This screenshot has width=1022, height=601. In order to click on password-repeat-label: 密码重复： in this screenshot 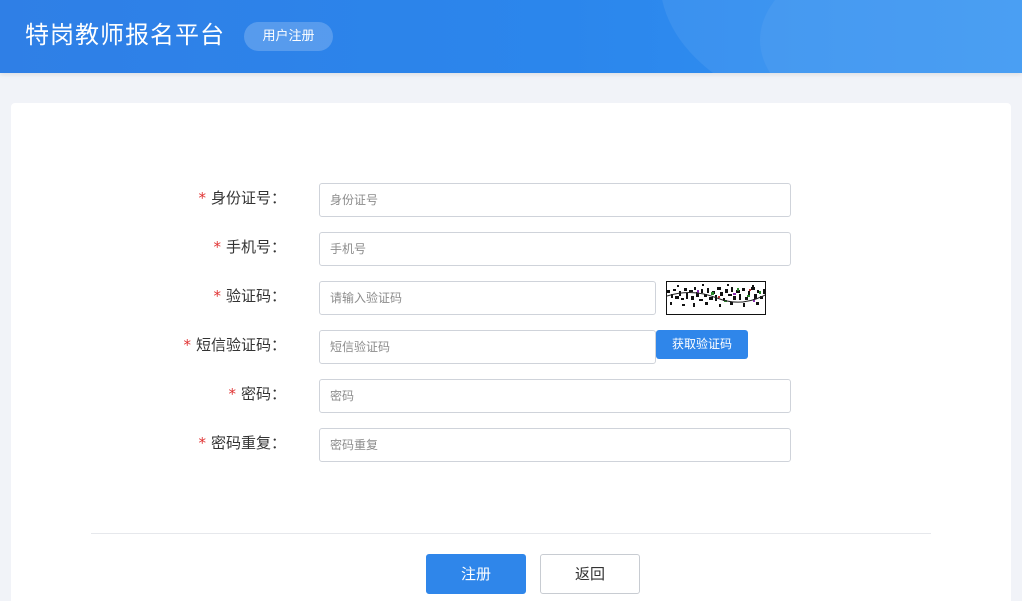, I will do `click(248, 443)`.